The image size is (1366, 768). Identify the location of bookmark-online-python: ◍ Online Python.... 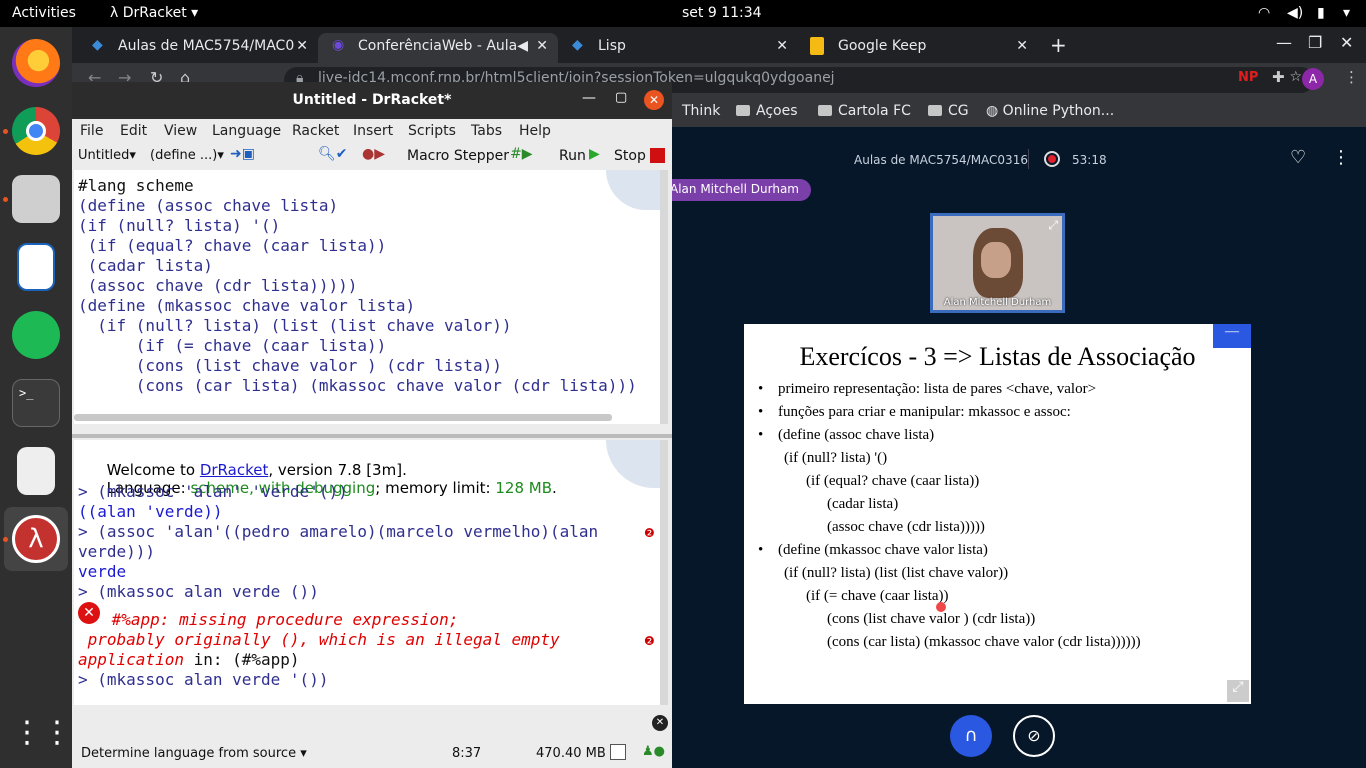
(1050, 111).